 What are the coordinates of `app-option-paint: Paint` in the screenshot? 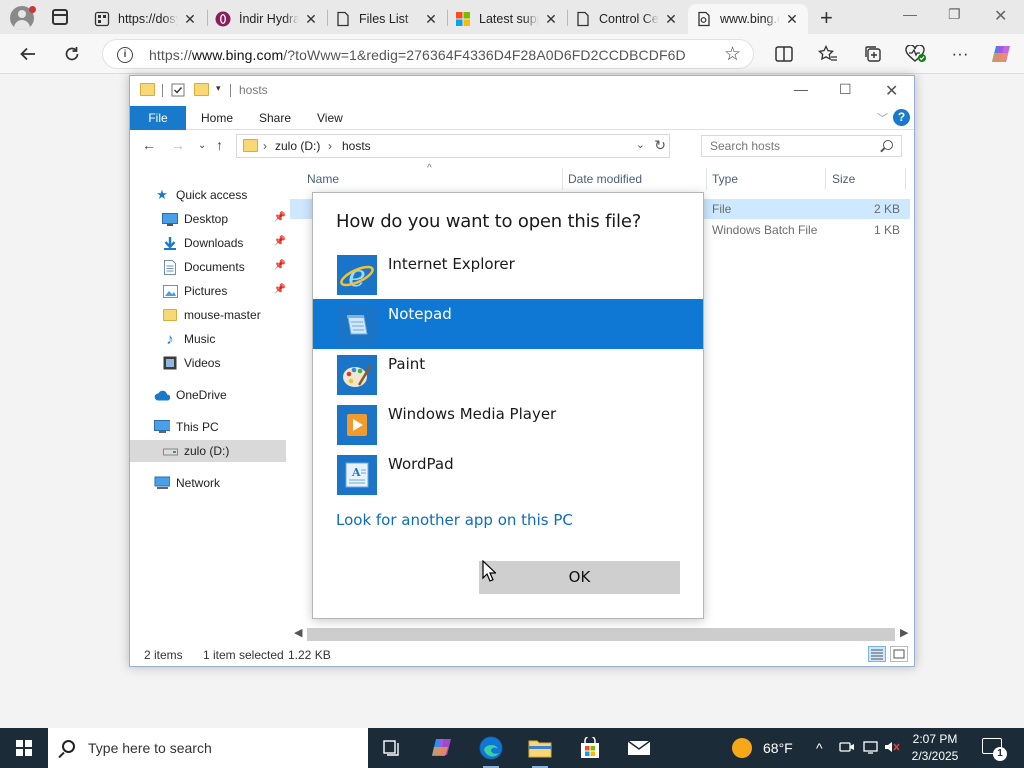 It's located at (508, 374).